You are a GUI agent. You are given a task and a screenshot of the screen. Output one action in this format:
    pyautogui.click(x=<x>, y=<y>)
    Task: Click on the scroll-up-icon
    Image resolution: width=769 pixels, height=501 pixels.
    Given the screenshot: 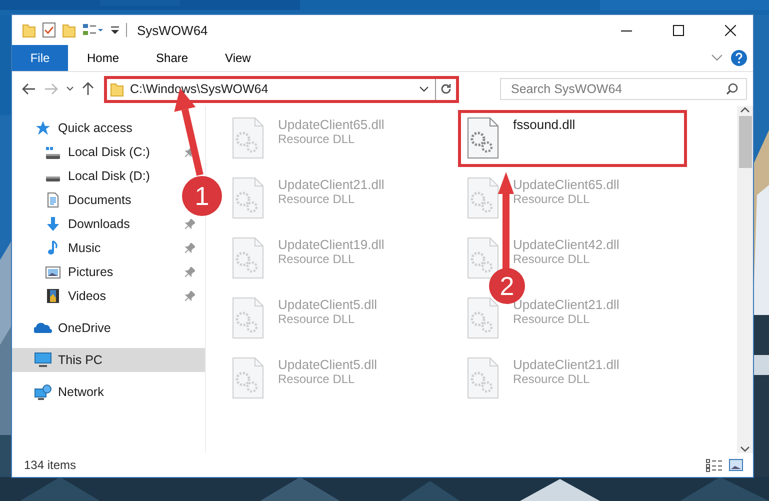 What is the action you would take?
    pyautogui.click(x=745, y=110)
    